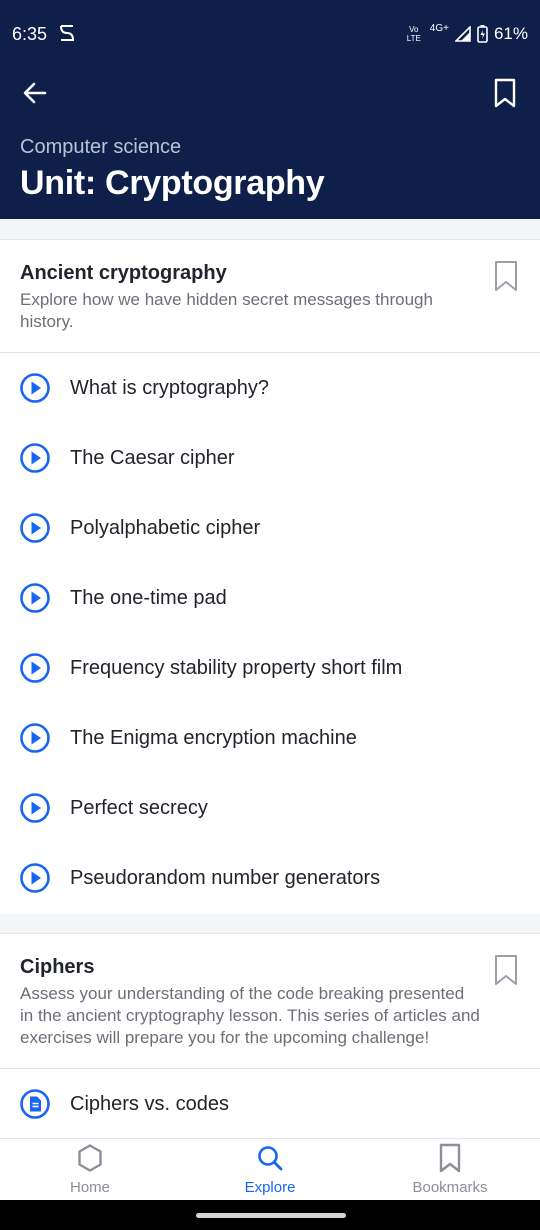 Image resolution: width=540 pixels, height=1230 pixels. Describe the element at coordinates (30, 34) in the screenshot. I see `status-time: 6:35` at that location.